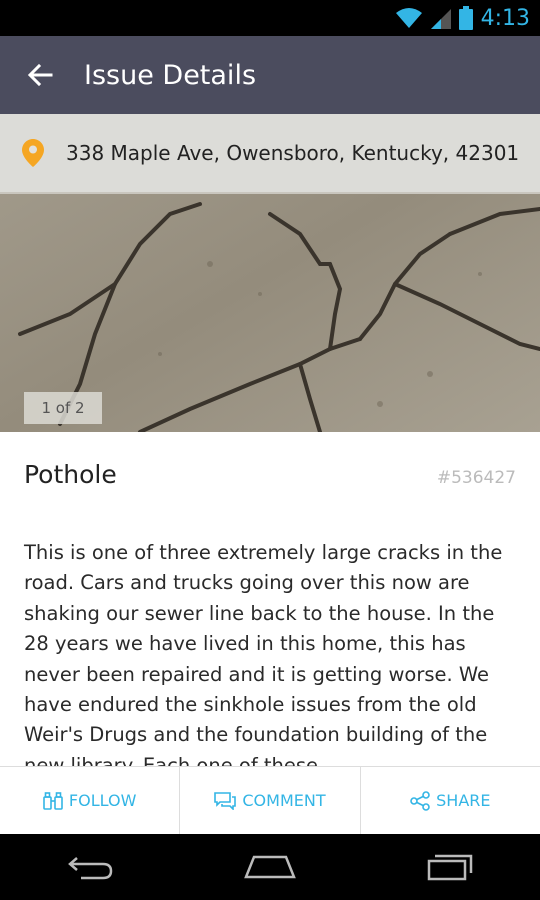 The height and width of the screenshot is (900, 540). I want to click on share-button: SHARE, so click(450, 800).